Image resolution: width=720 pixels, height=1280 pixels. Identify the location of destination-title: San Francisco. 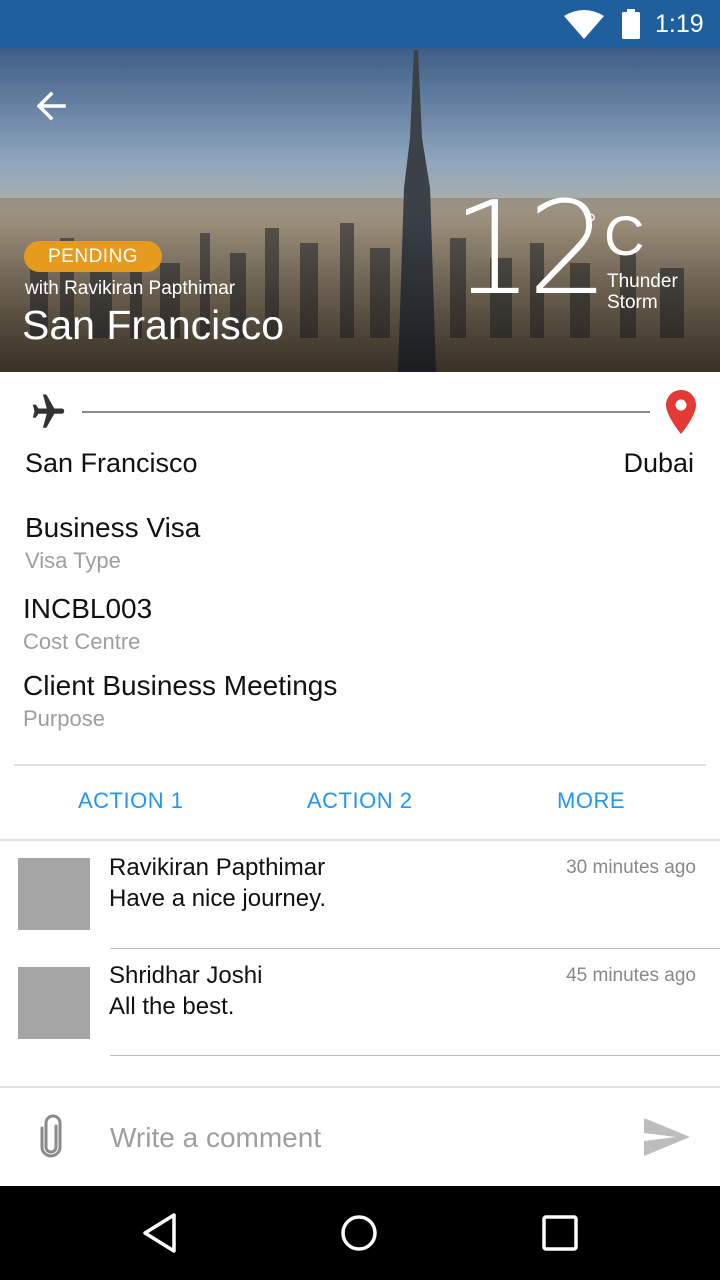
(153, 325).